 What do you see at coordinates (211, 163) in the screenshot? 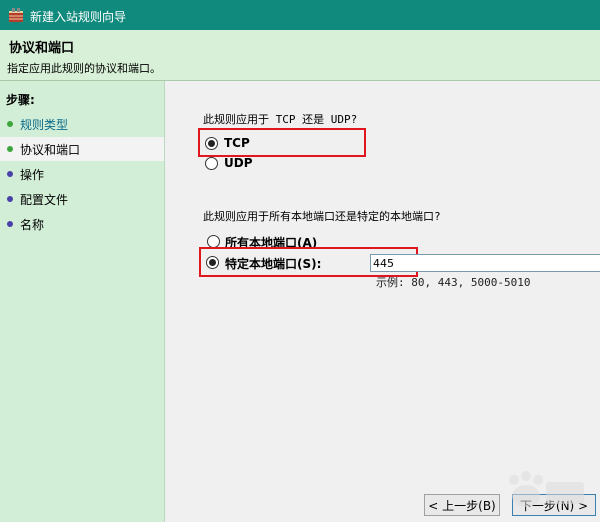
I see `udp-radio` at bounding box center [211, 163].